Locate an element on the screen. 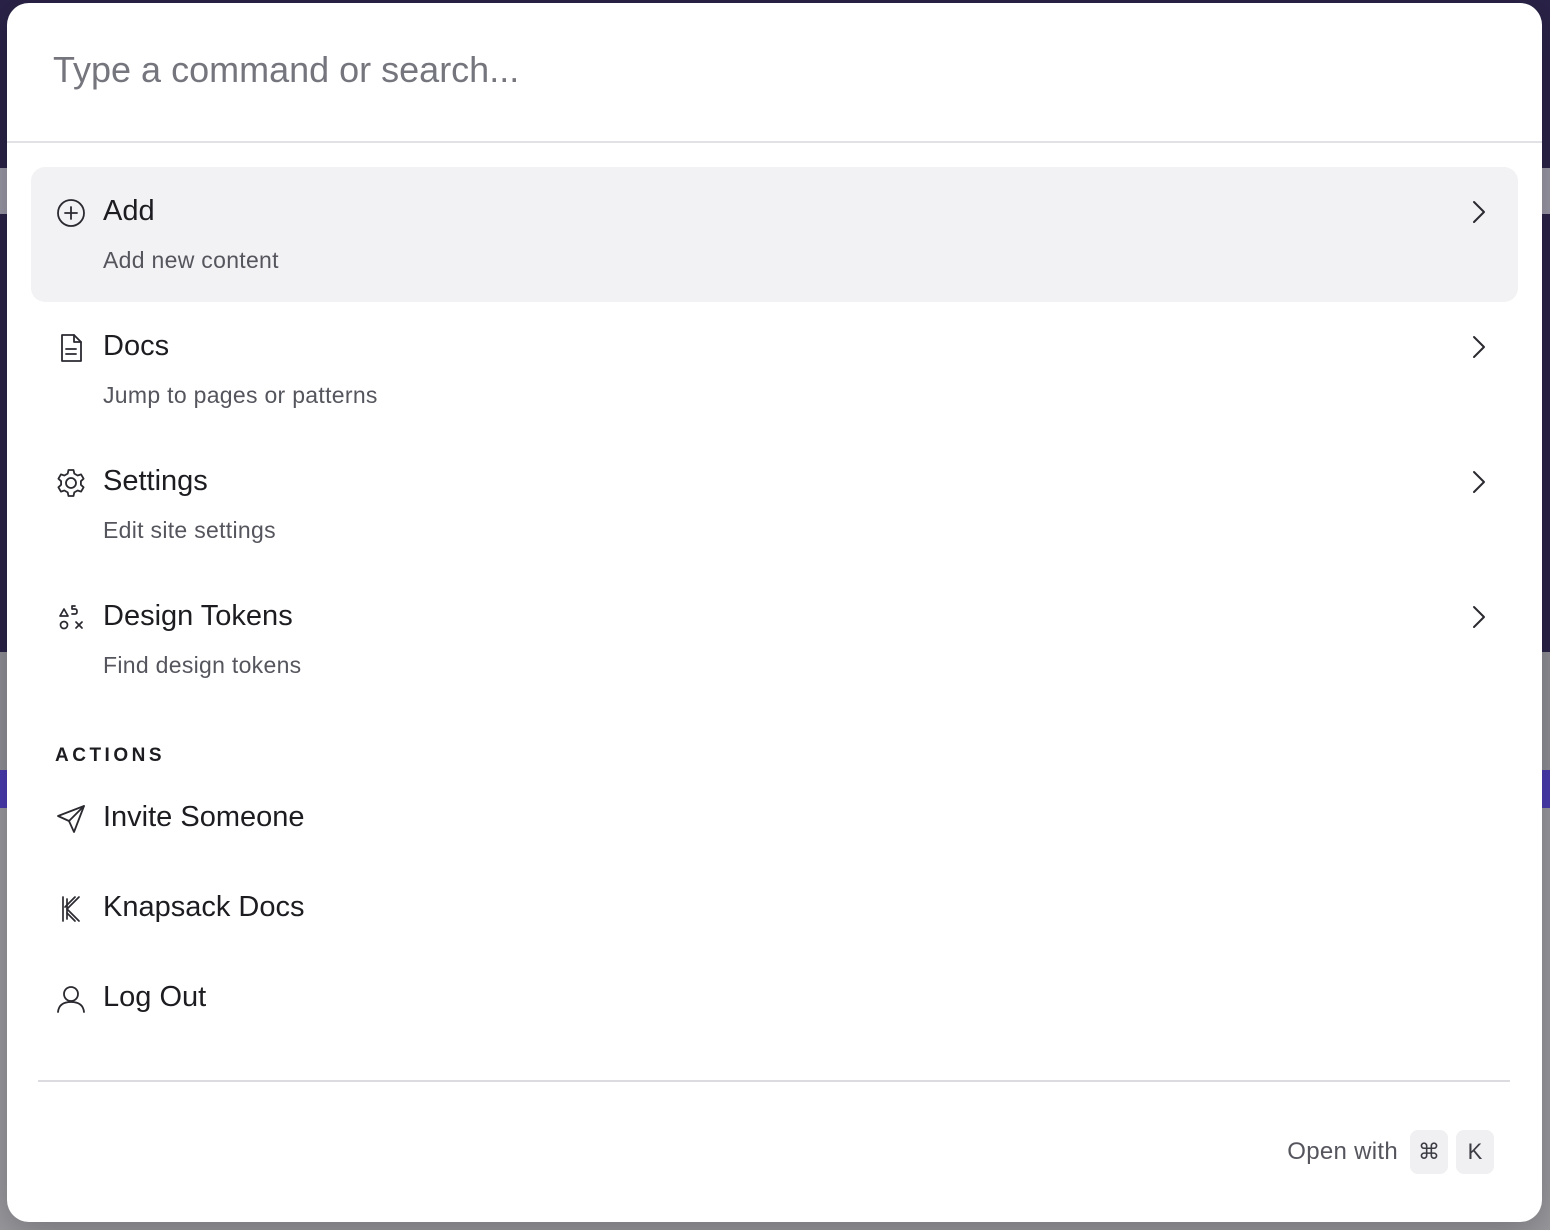 Image resolution: width=1550 pixels, height=1230 pixels. action-knapsack-docs: Knapsack Docs is located at coordinates (774, 910).